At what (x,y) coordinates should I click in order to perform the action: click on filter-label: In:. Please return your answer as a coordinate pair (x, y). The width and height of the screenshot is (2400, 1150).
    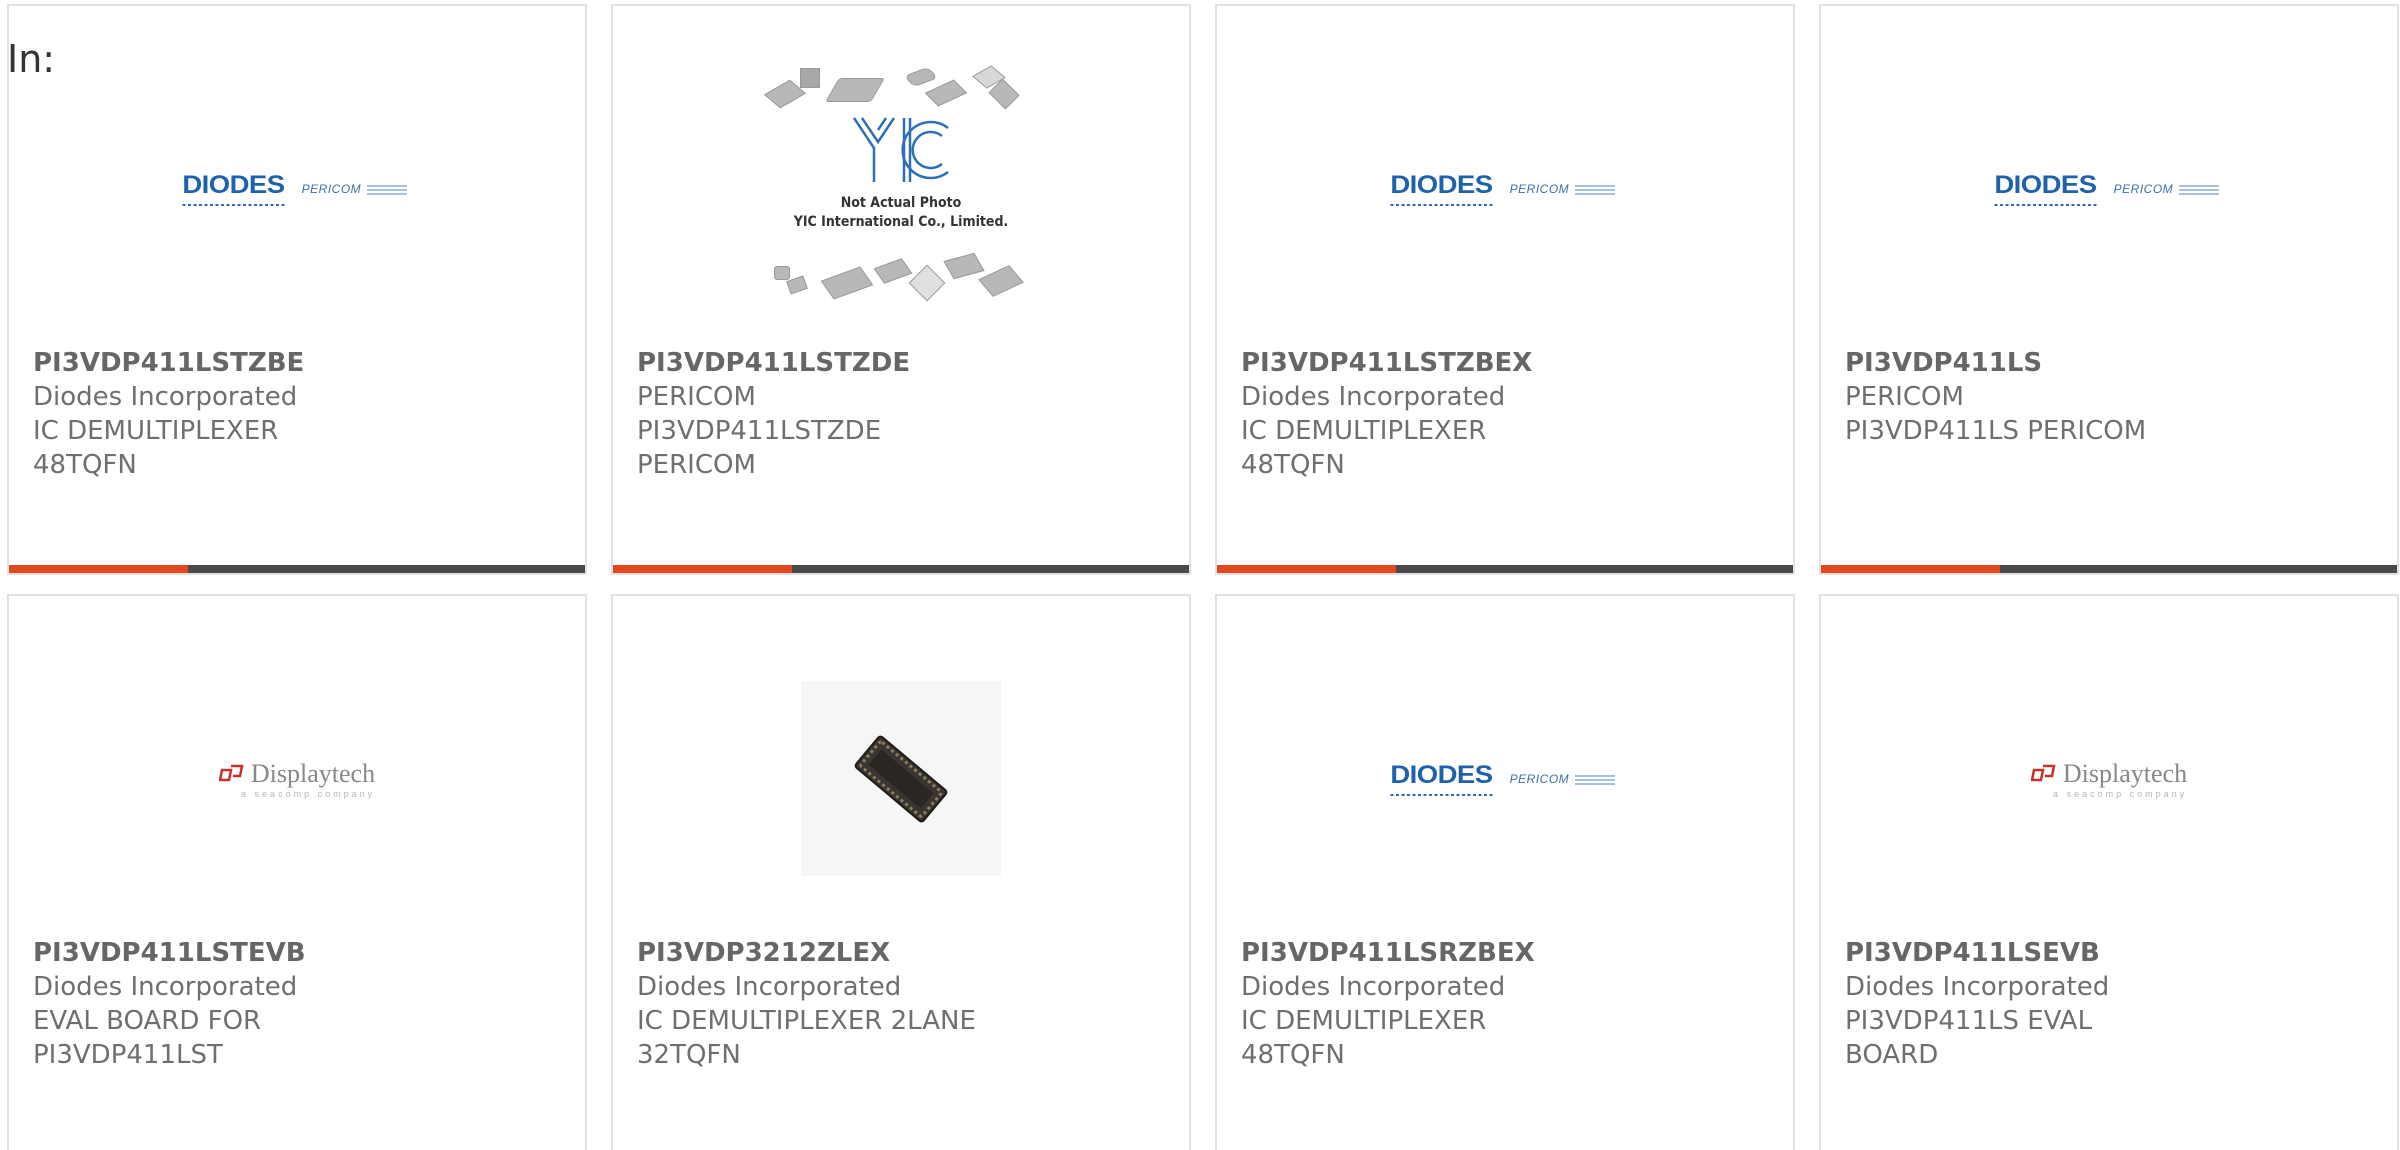
    Looking at the image, I should click on (31, 59).